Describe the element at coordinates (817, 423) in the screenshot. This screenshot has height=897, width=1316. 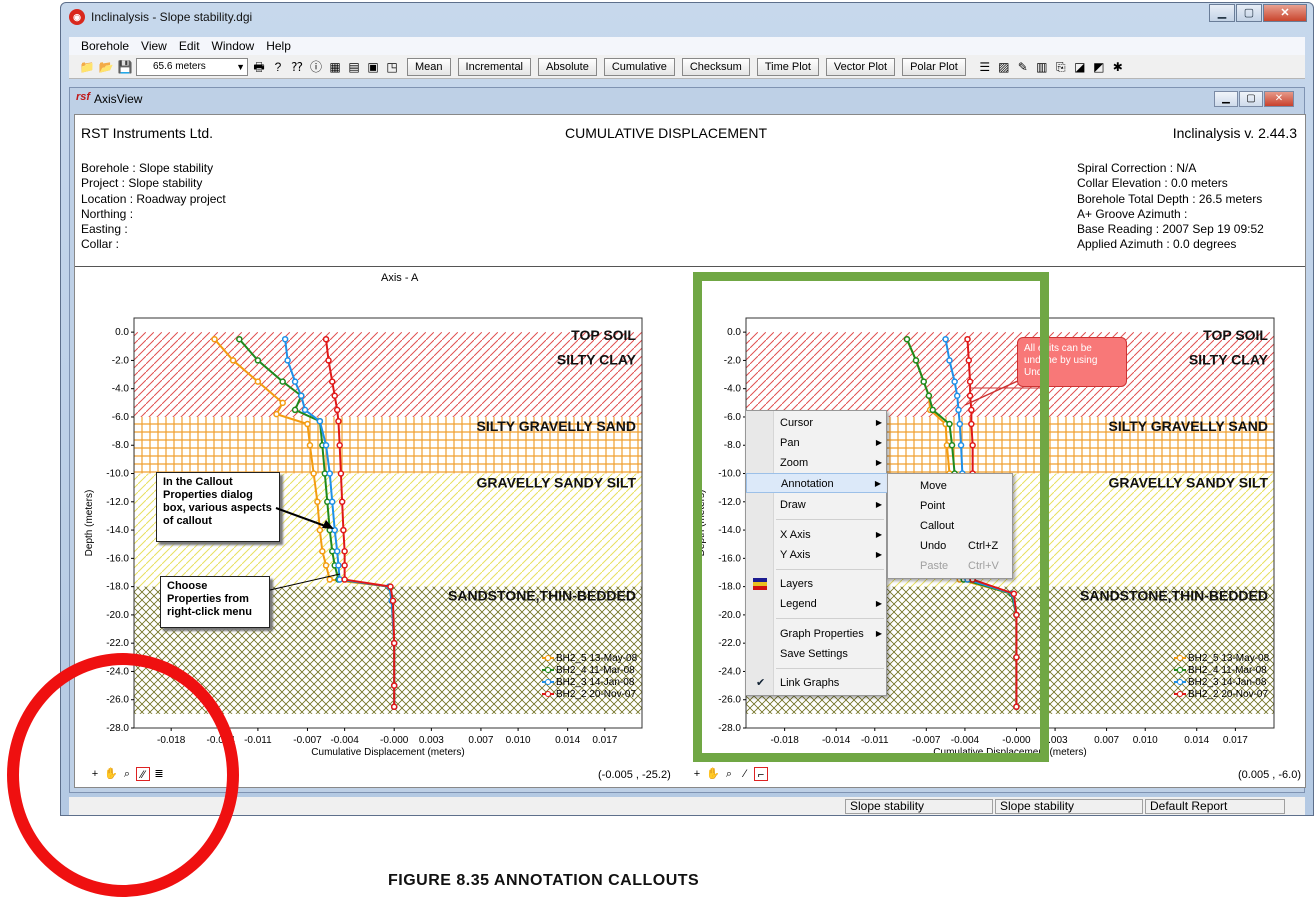
I see `menu-item-cursor: Cursor ▶` at that location.